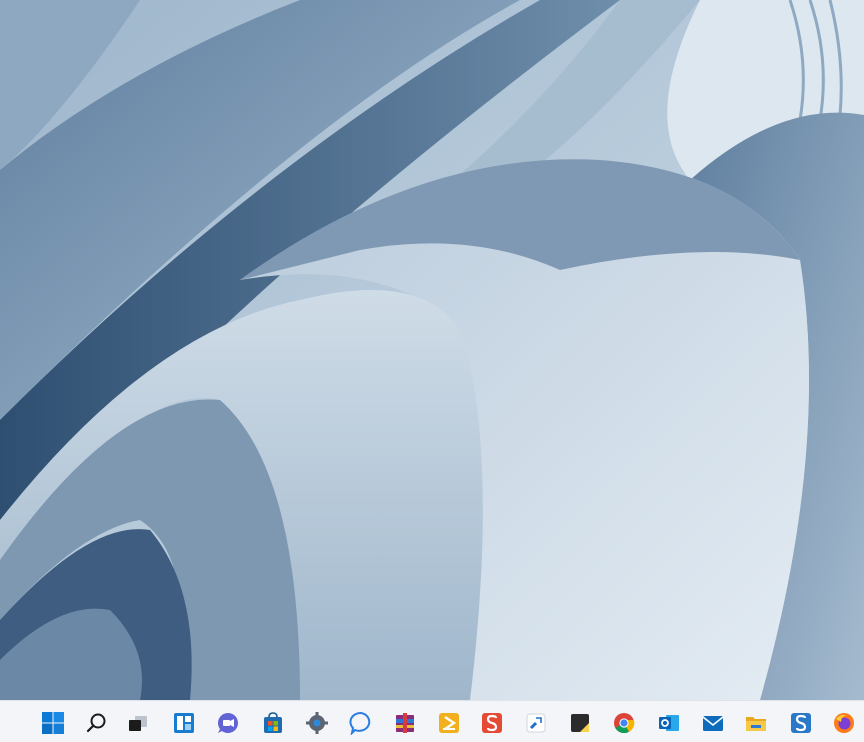  I want to click on teams-chat-button, so click(228, 723).